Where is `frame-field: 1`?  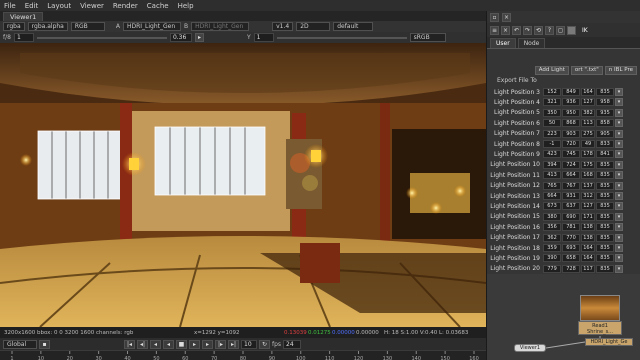
frame-field: 1 is located at coordinates (263, 37).